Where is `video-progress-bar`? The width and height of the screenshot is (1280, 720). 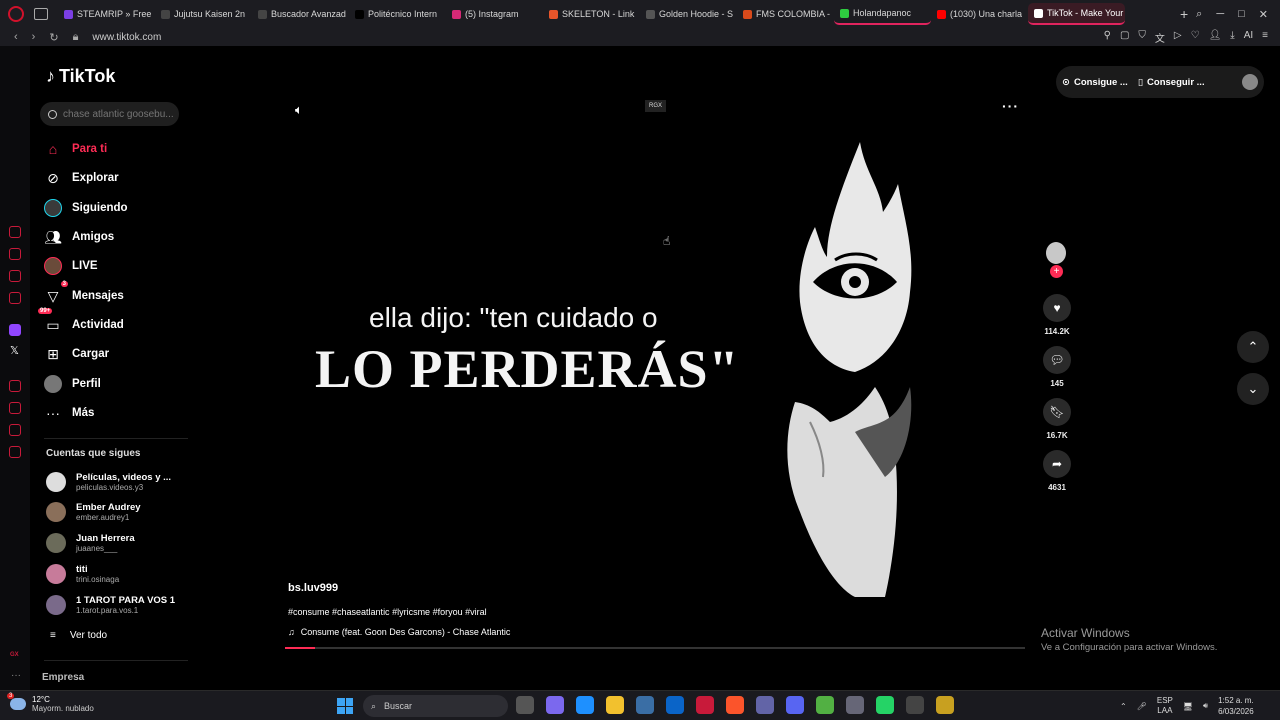 video-progress-bar is located at coordinates (655, 648).